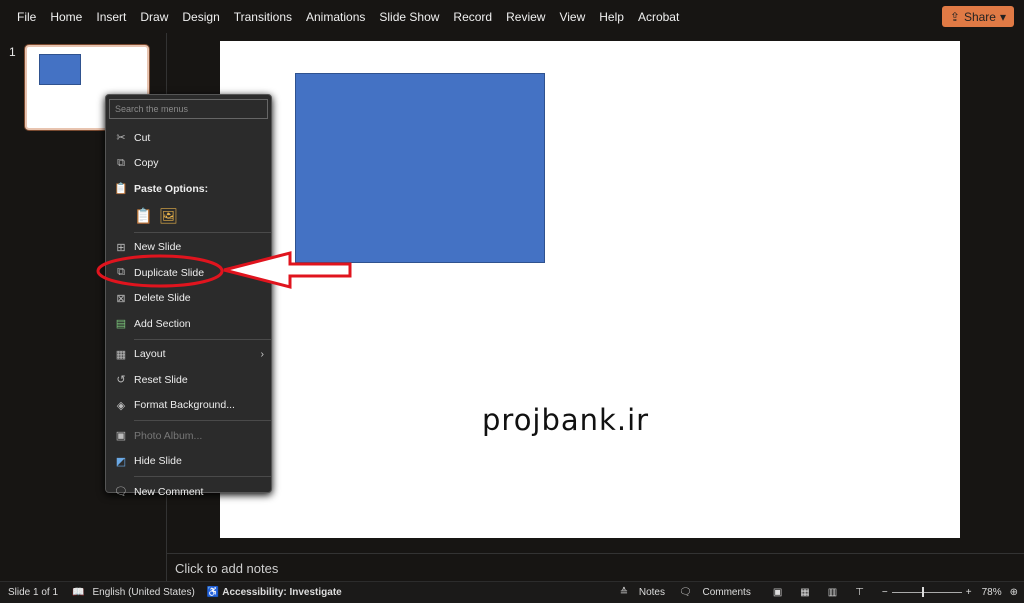 This screenshot has width=1024, height=603. What do you see at coordinates (1014, 592) in the screenshot?
I see `fit-slide-icon: ⊕` at bounding box center [1014, 592].